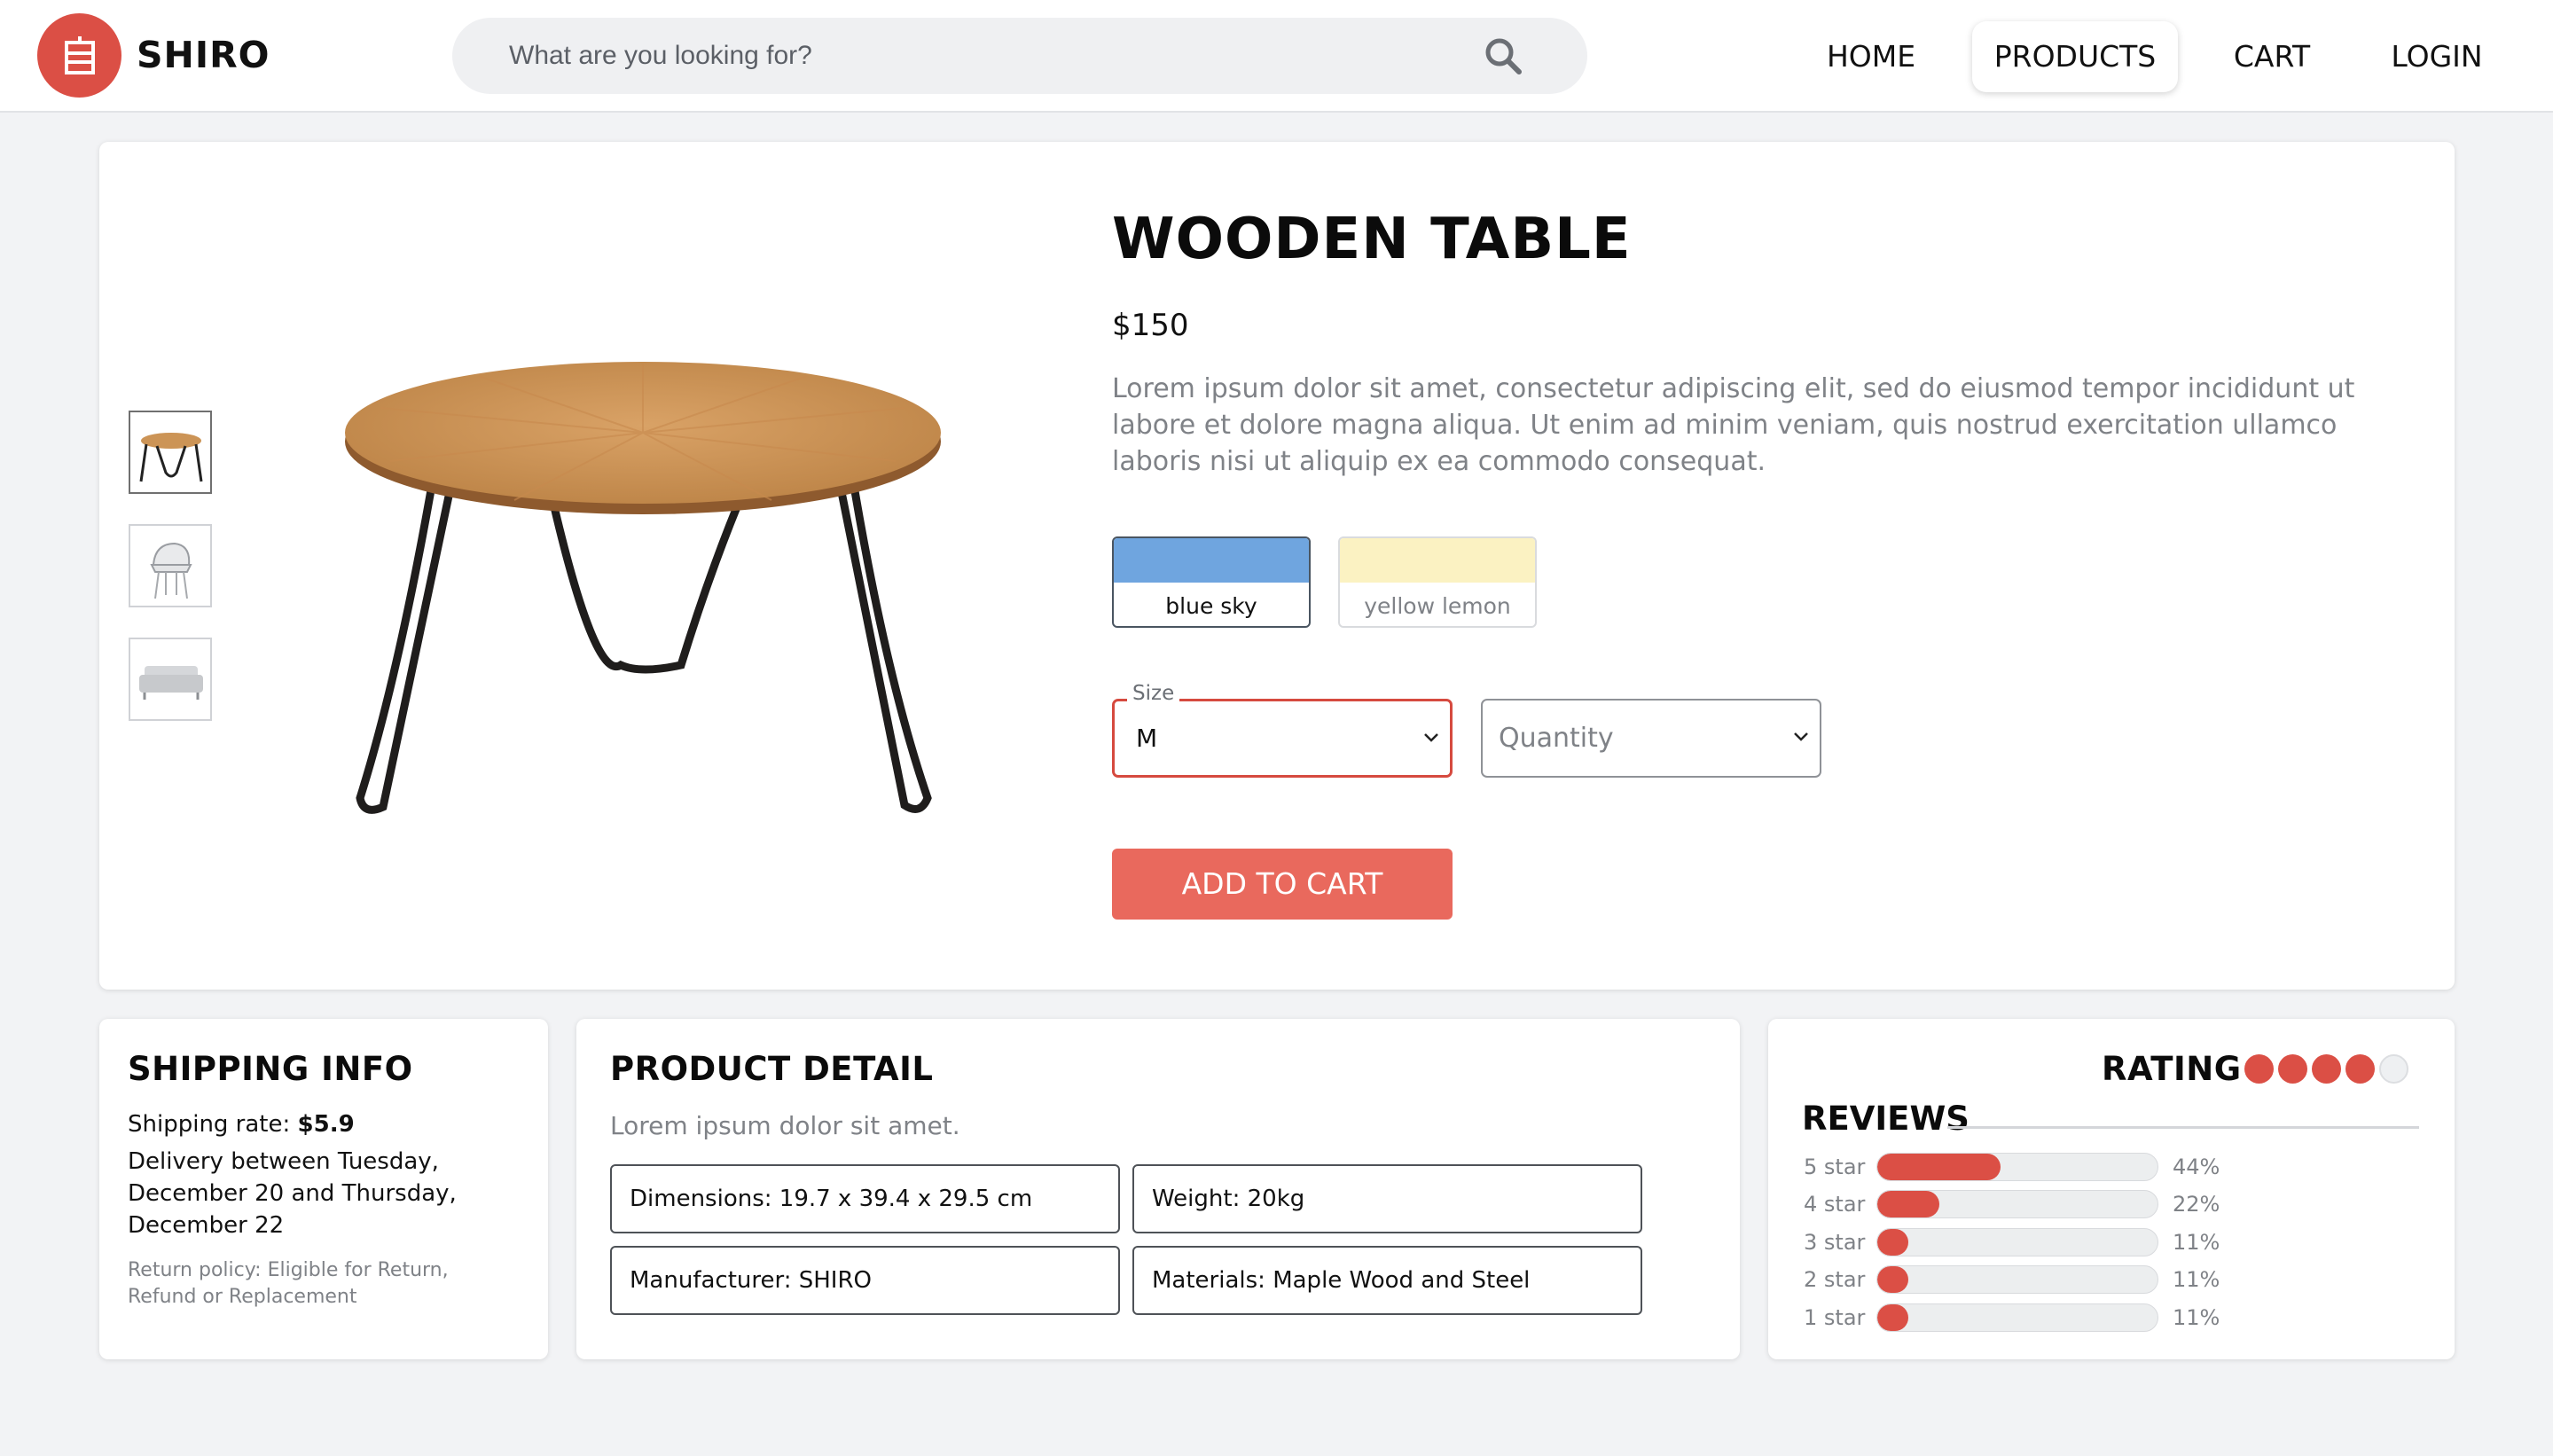 Image resolution: width=2553 pixels, height=1456 pixels. I want to click on sofa-thumbnail-image, so click(171, 683).